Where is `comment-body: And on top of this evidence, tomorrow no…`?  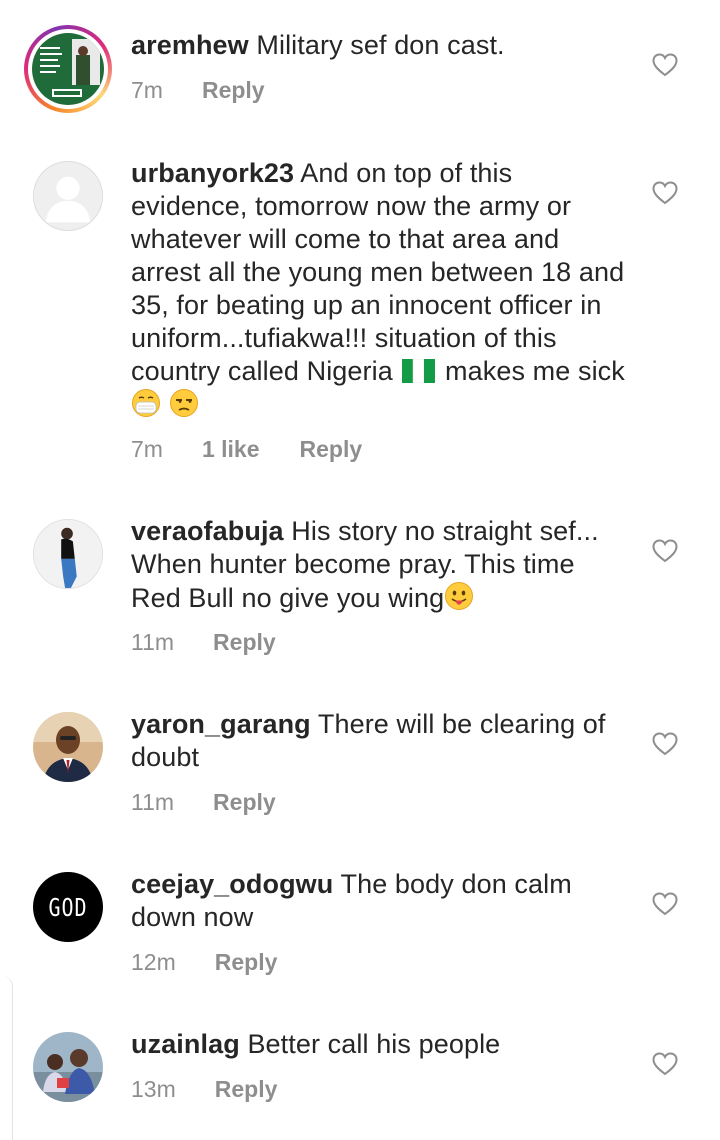 comment-body: And on top of this evidence, tomorrow no… is located at coordinates (378, 272).